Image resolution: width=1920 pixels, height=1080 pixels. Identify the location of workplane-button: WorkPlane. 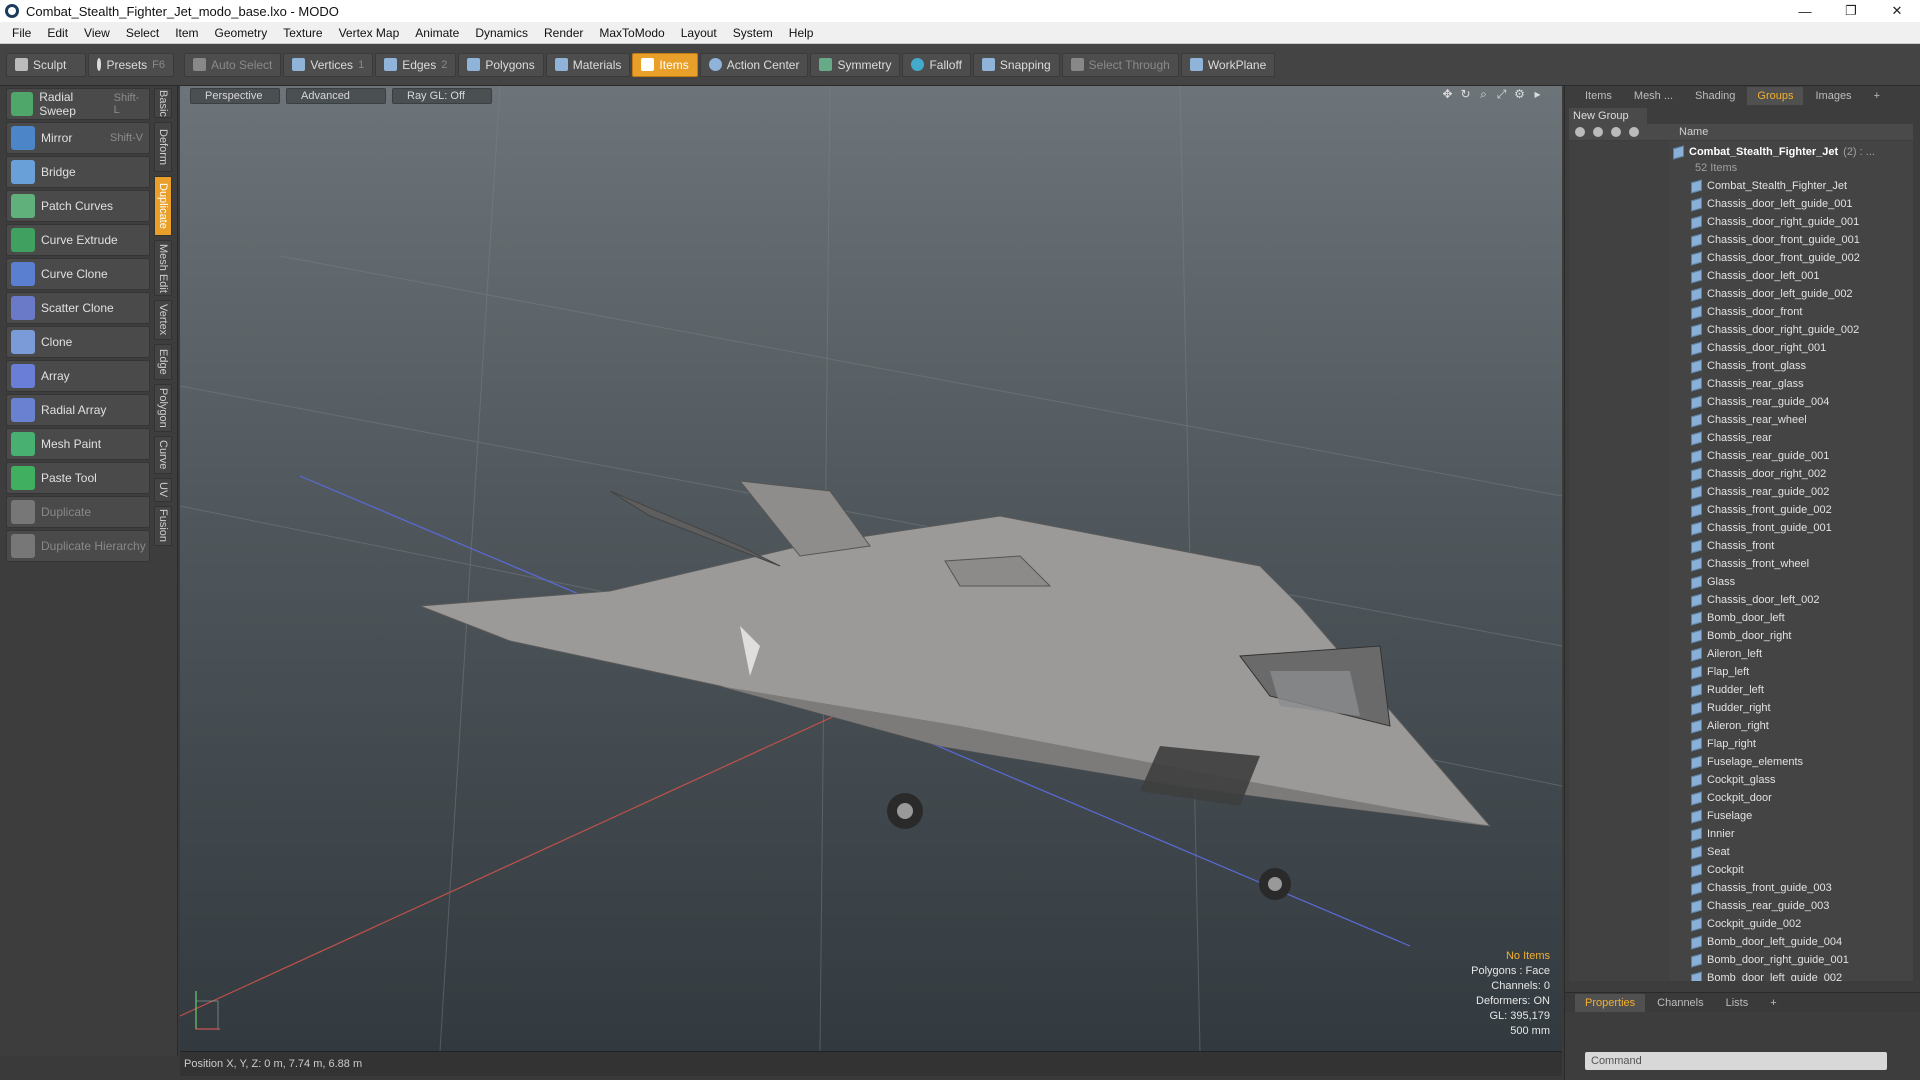
(1228, 64).